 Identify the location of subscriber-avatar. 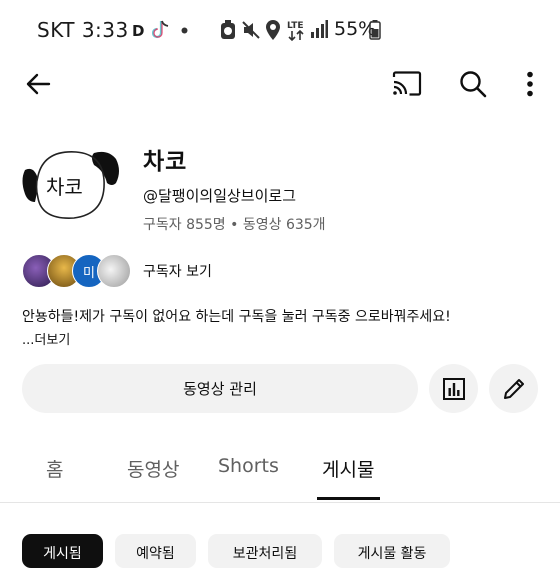
(114, 271).